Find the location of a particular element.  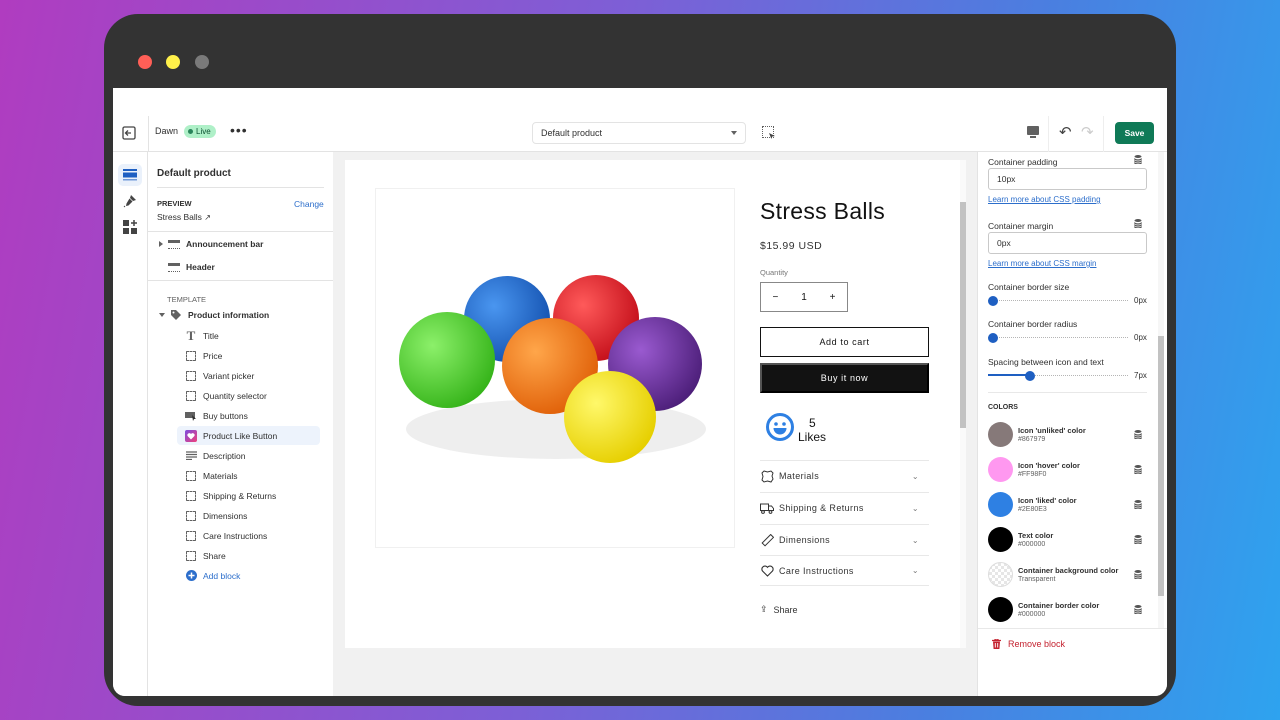

increase-quantity-button: + is located at coordinates (833, 297).